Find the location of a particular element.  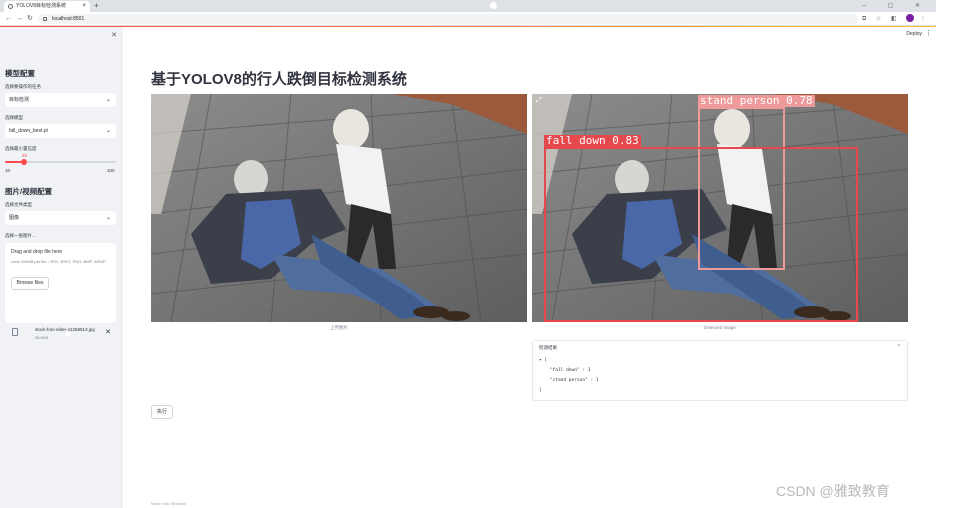

model-select-value: fall_down_best.pt is located at coordinates (28, 131).